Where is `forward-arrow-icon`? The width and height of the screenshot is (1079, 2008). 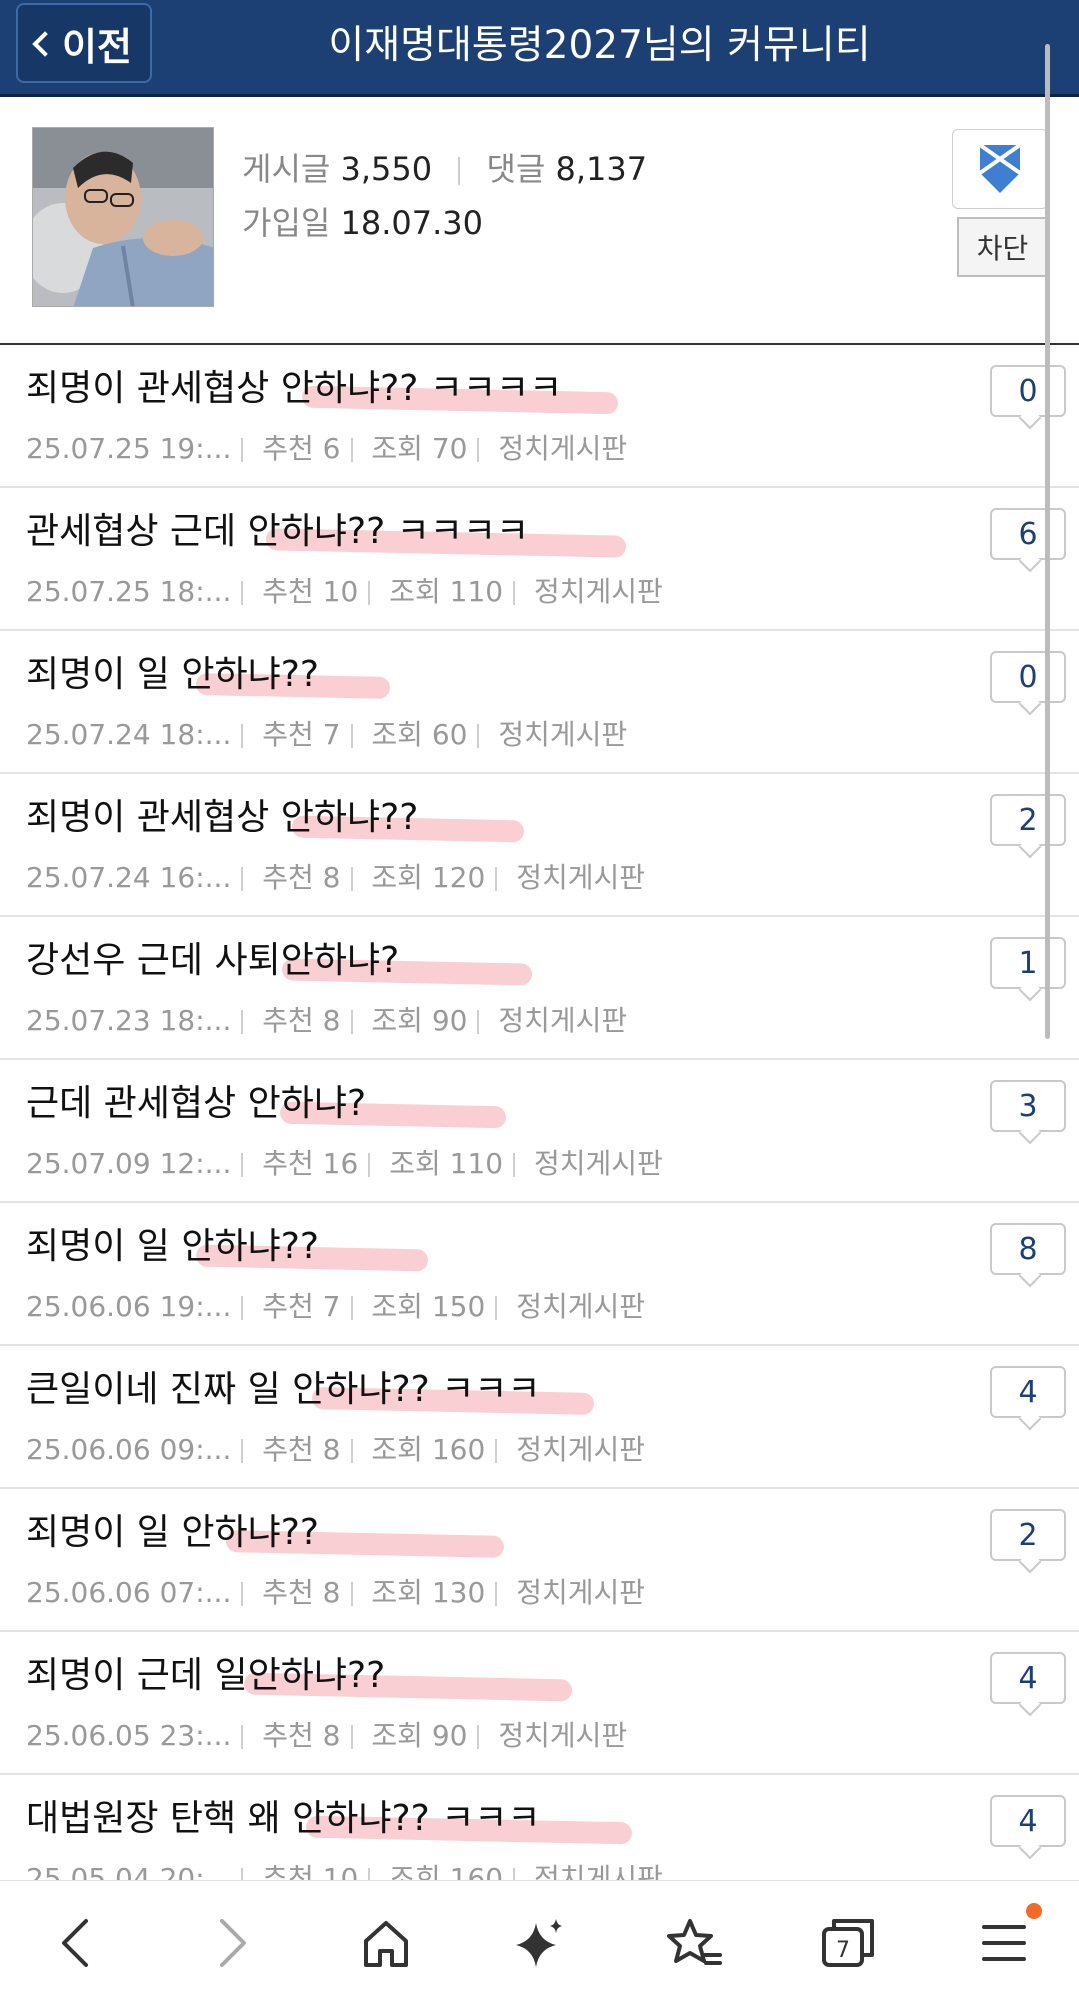 forward-arrow-icon is located at coordinates (232, 1943).